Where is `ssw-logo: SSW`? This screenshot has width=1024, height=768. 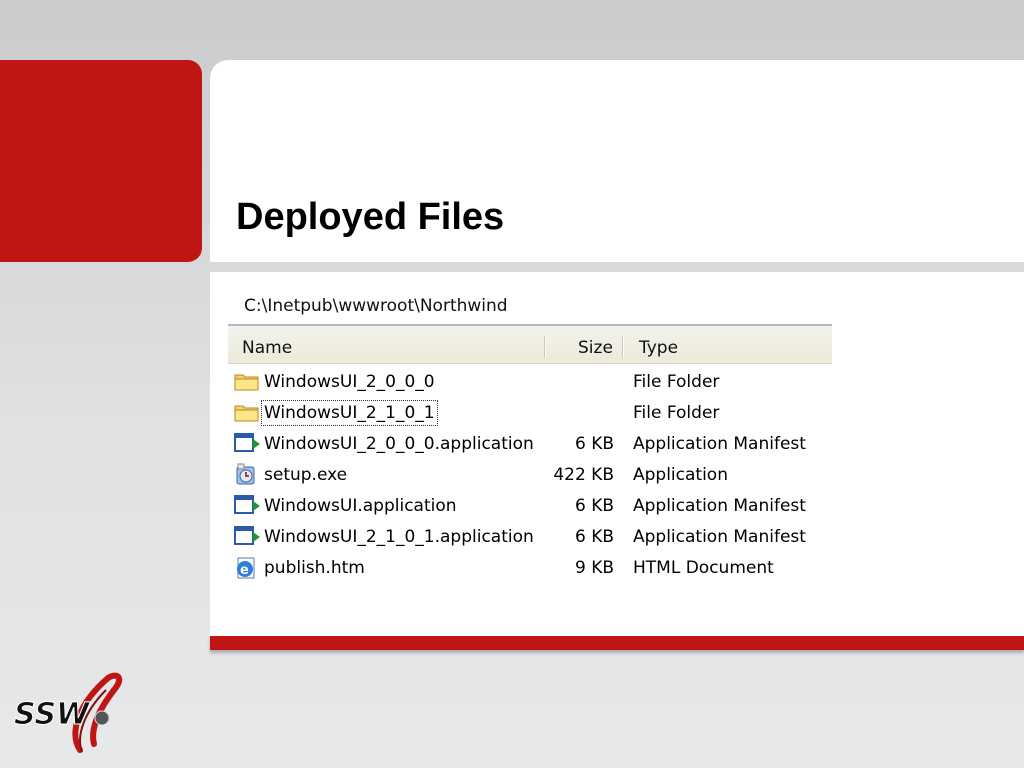 ssw-logo: SSW is located at coordinates (68, 712).